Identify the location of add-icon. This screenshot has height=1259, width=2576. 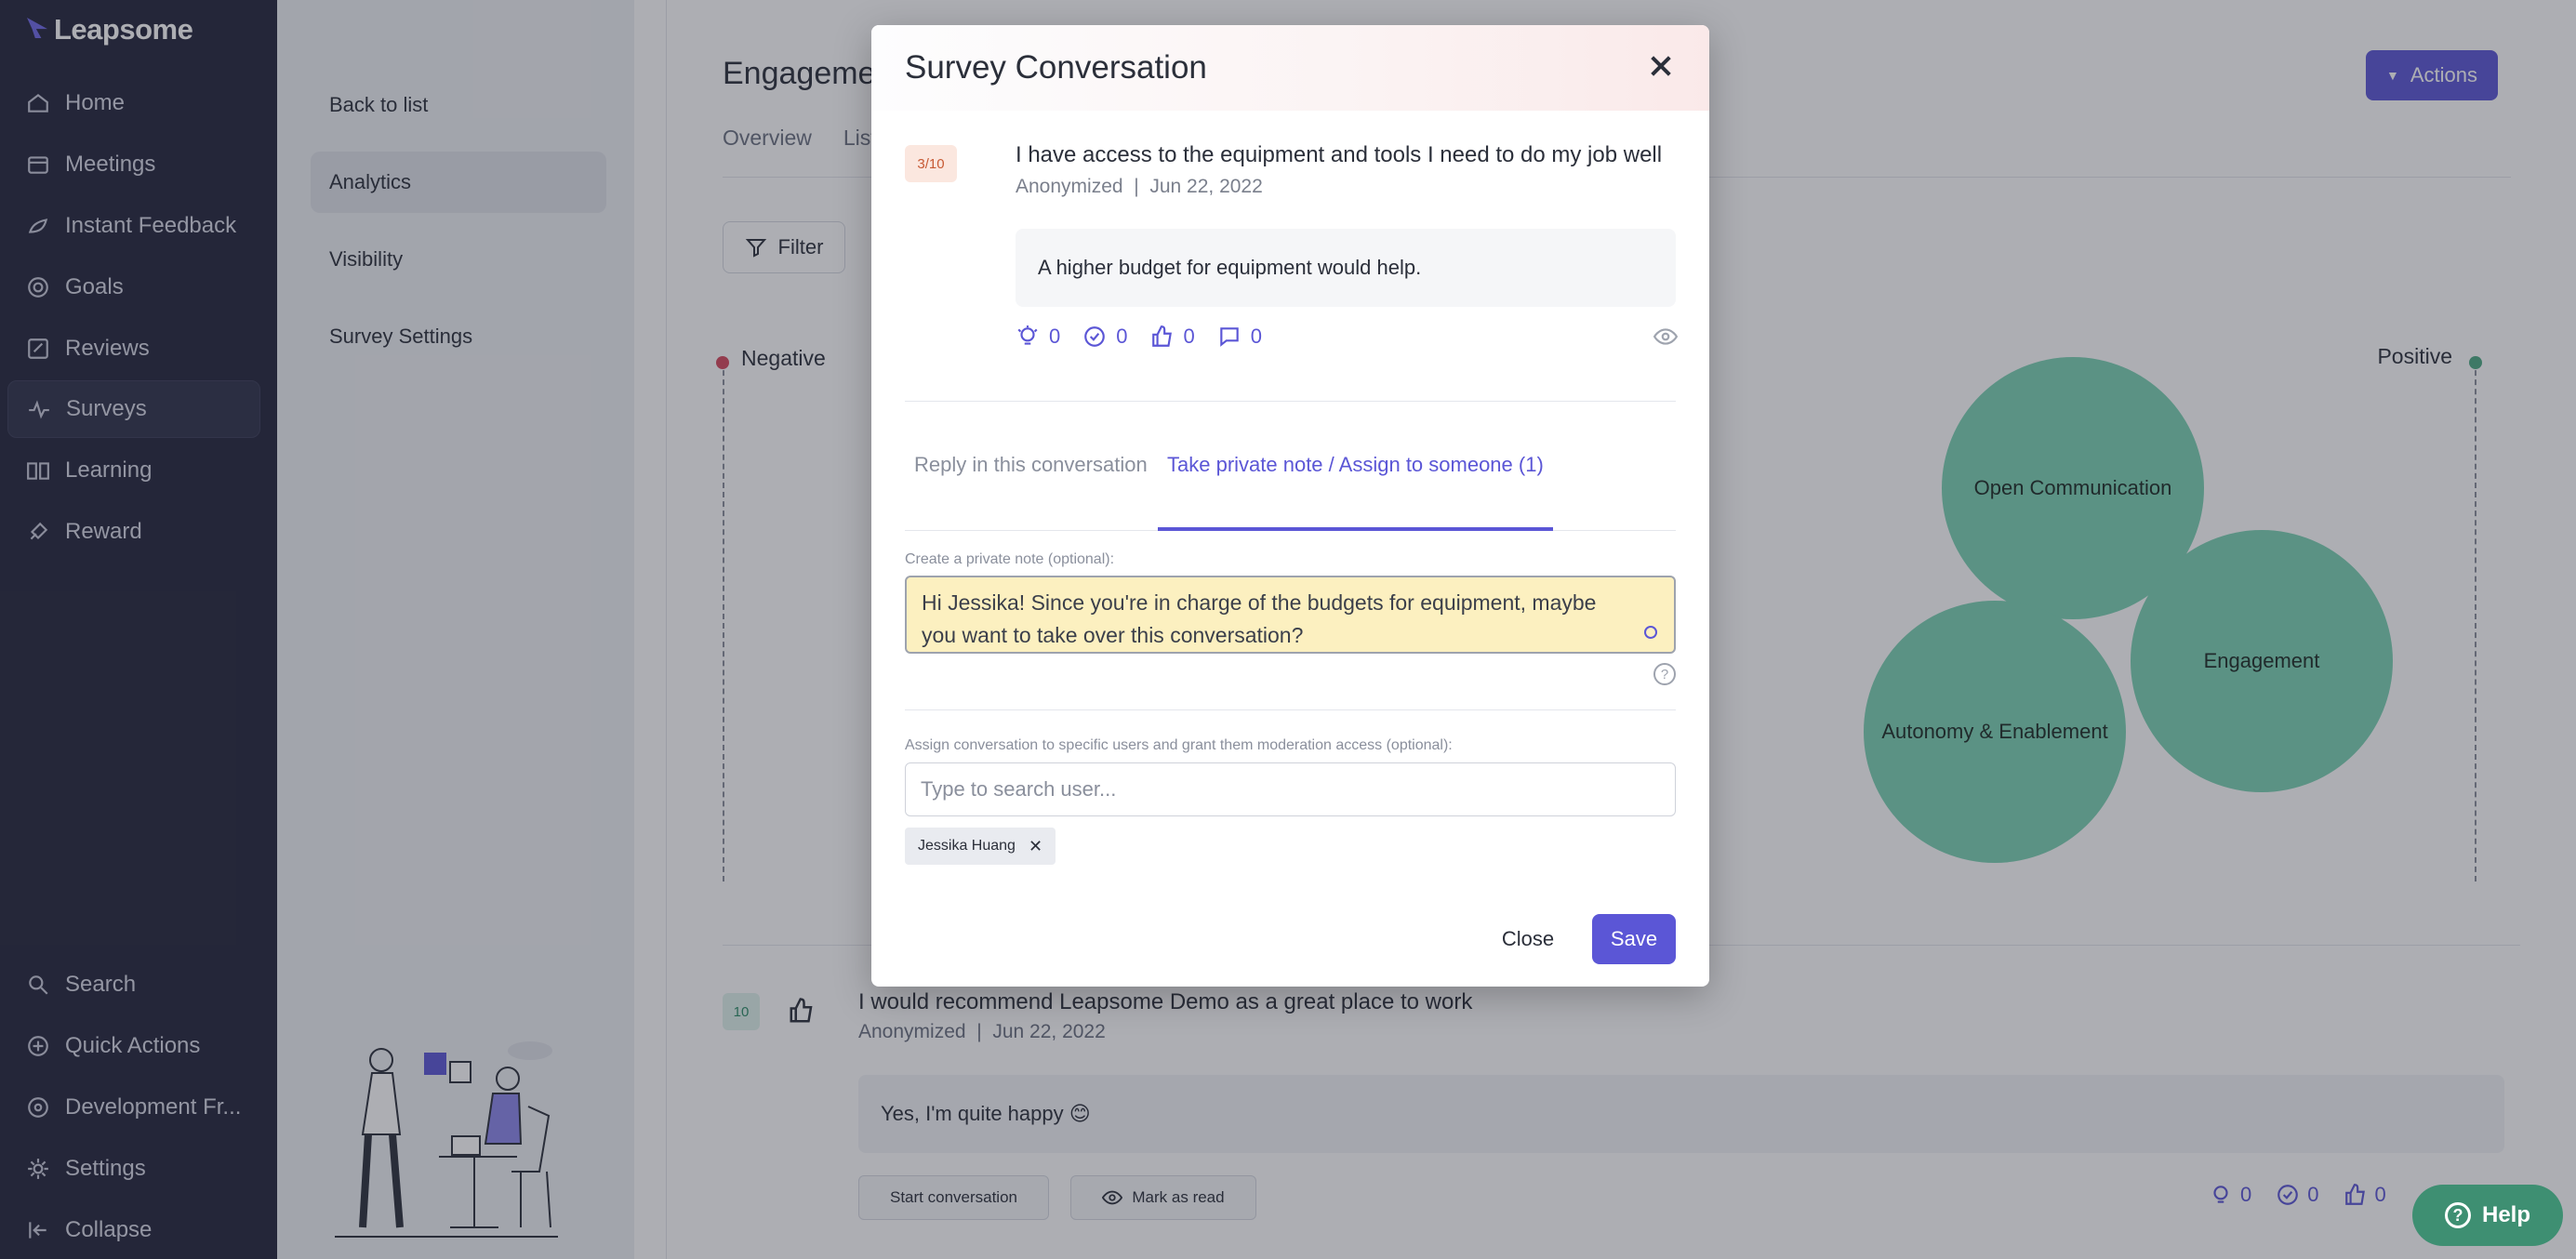
(1650, 632).